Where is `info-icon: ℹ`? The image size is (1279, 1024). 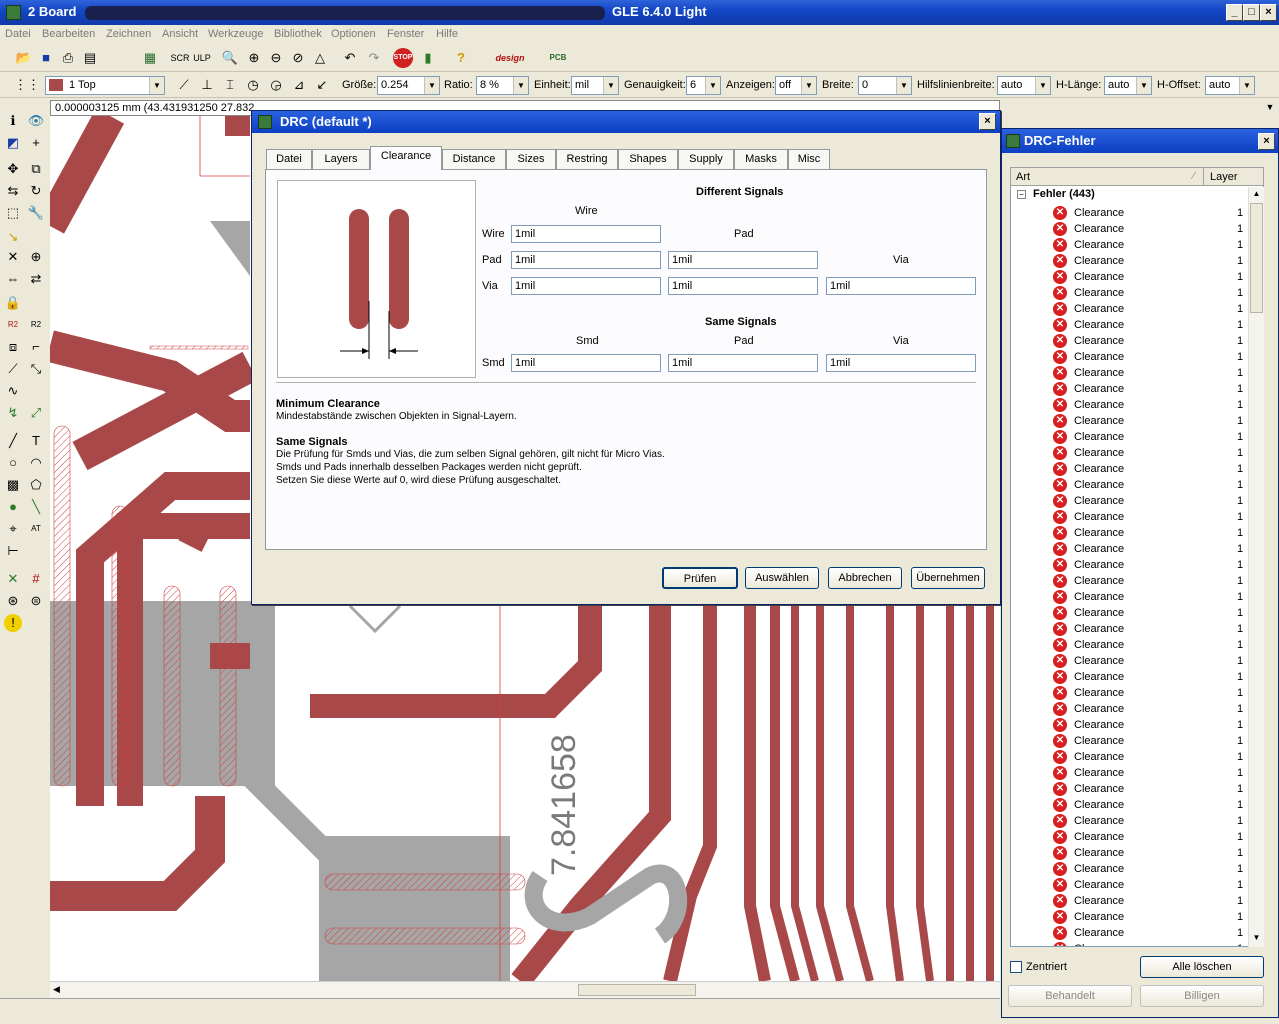 info-icon: ℹ is located at coordinates (13, 121).